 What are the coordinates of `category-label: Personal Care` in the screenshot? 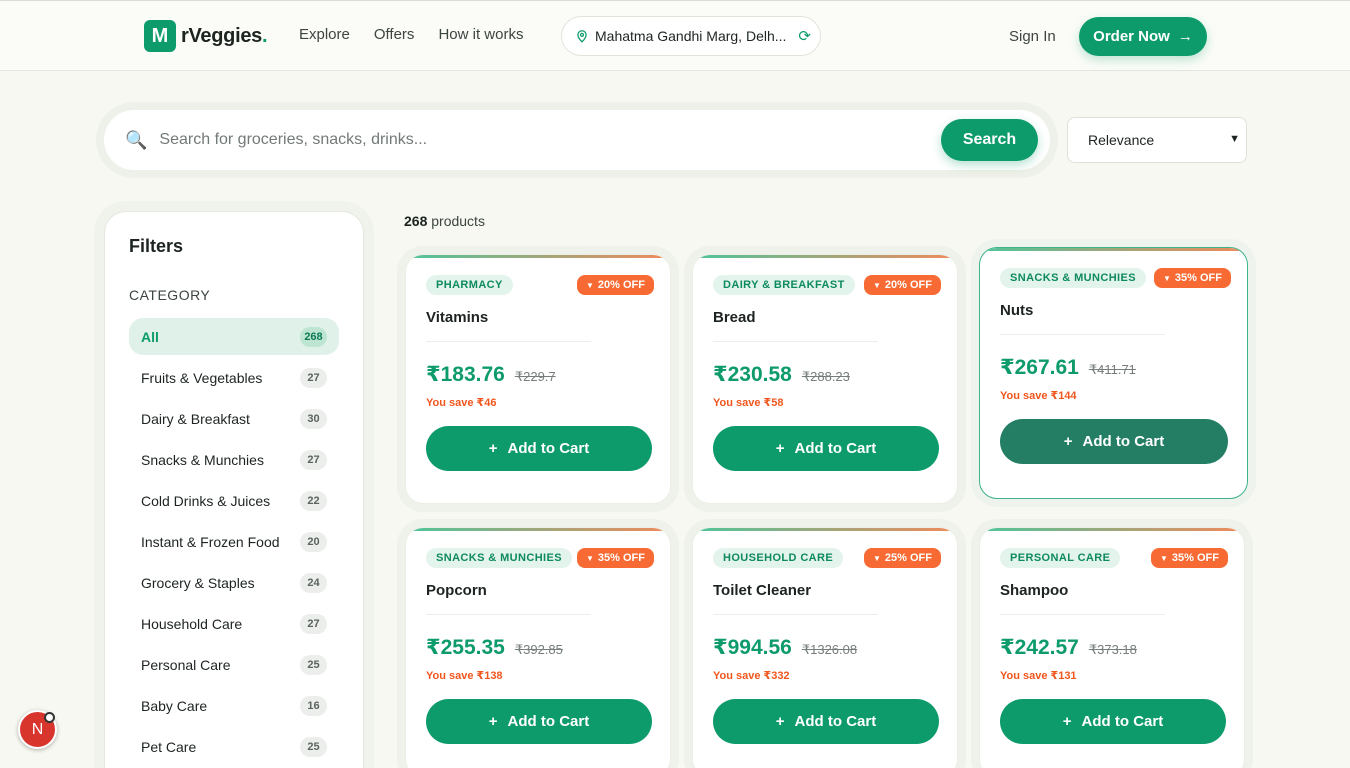 It's located at (186, 664).